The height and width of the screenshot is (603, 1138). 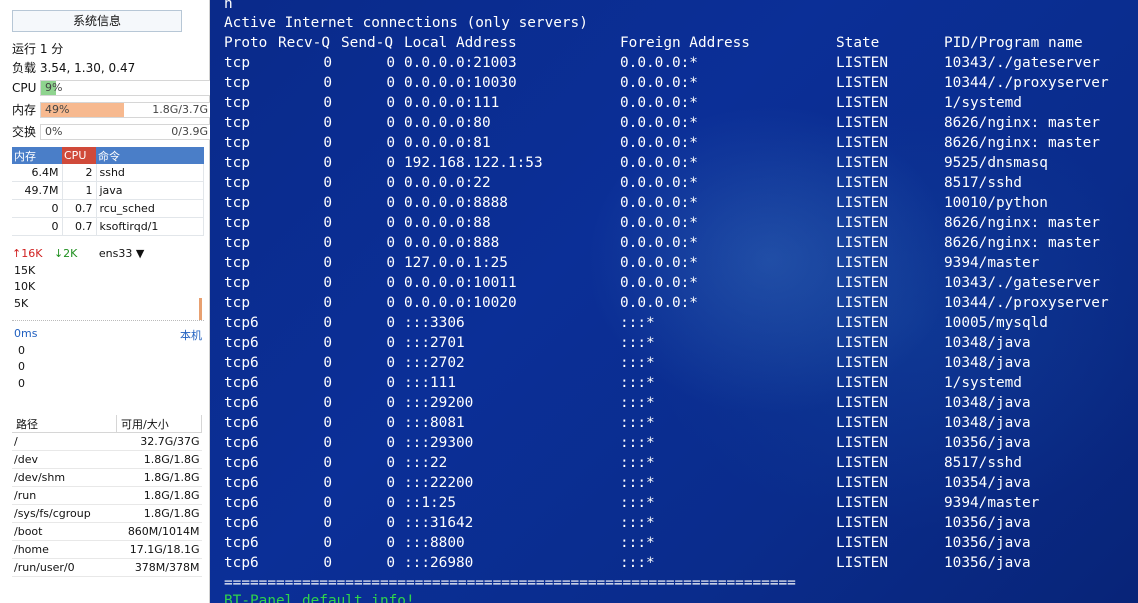 What do you see at coordinates (108, 190) in the screenshot?
I see `process-row: 49.7M 1 java` at bounding box center [108, 190].